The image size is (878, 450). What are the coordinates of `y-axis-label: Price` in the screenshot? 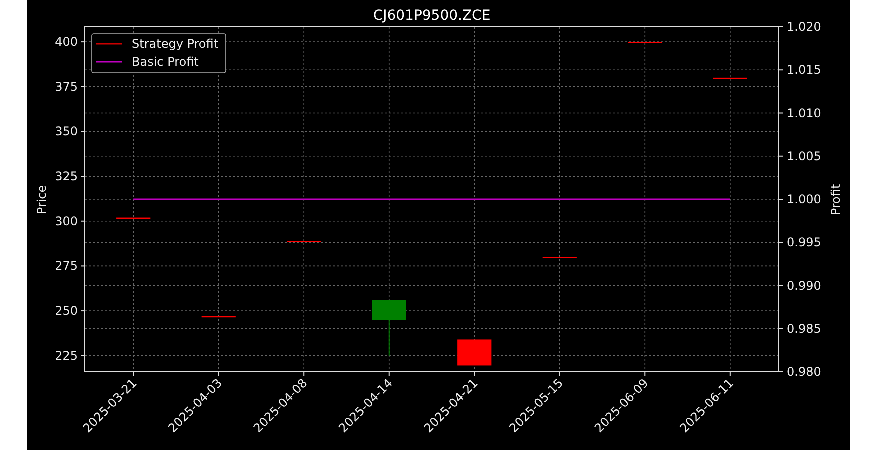 It's located at (42, 200).